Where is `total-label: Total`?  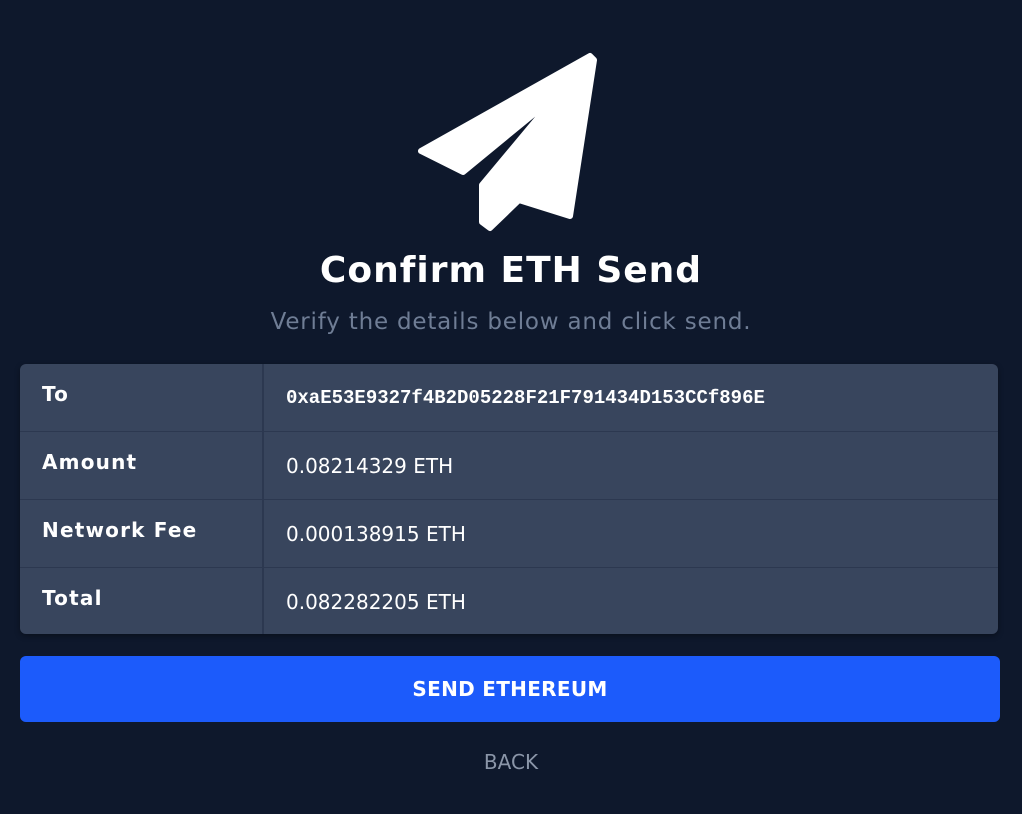
total-label: Total is located at coordinates (72, 598).